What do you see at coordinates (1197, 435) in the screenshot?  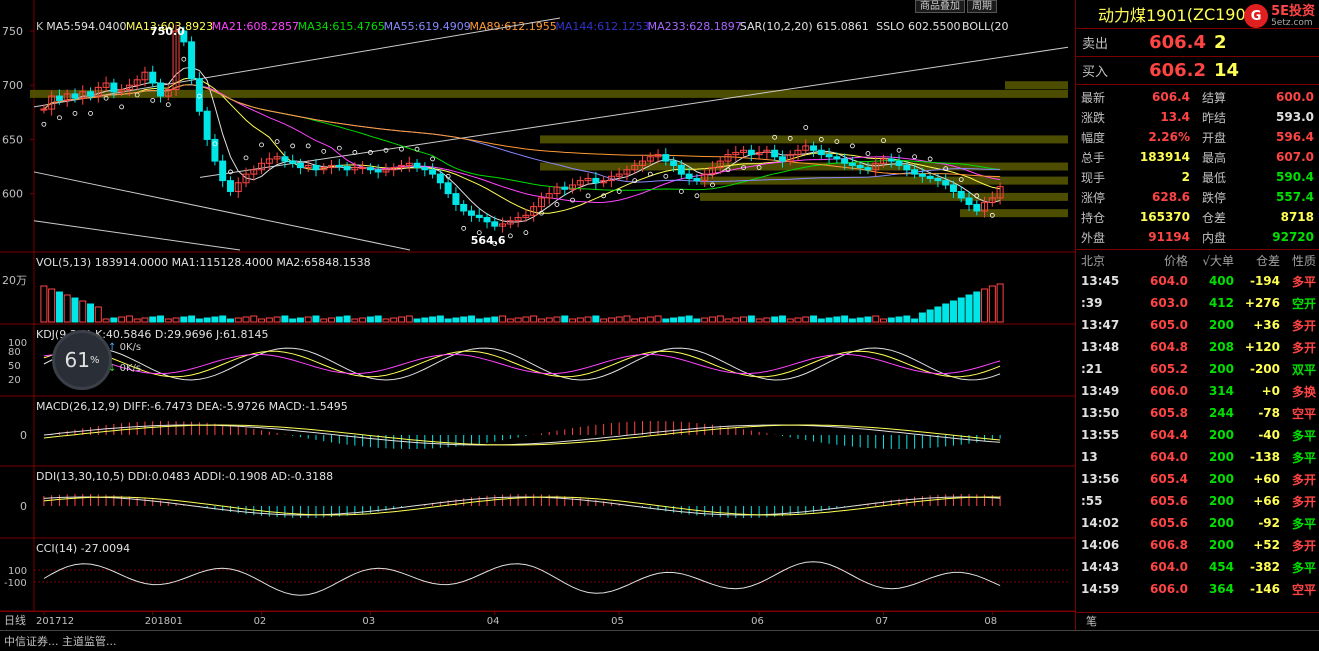 I see `trade-row: 13:55 604.4 200 -40 多平` at bounding box center [1197, 435].